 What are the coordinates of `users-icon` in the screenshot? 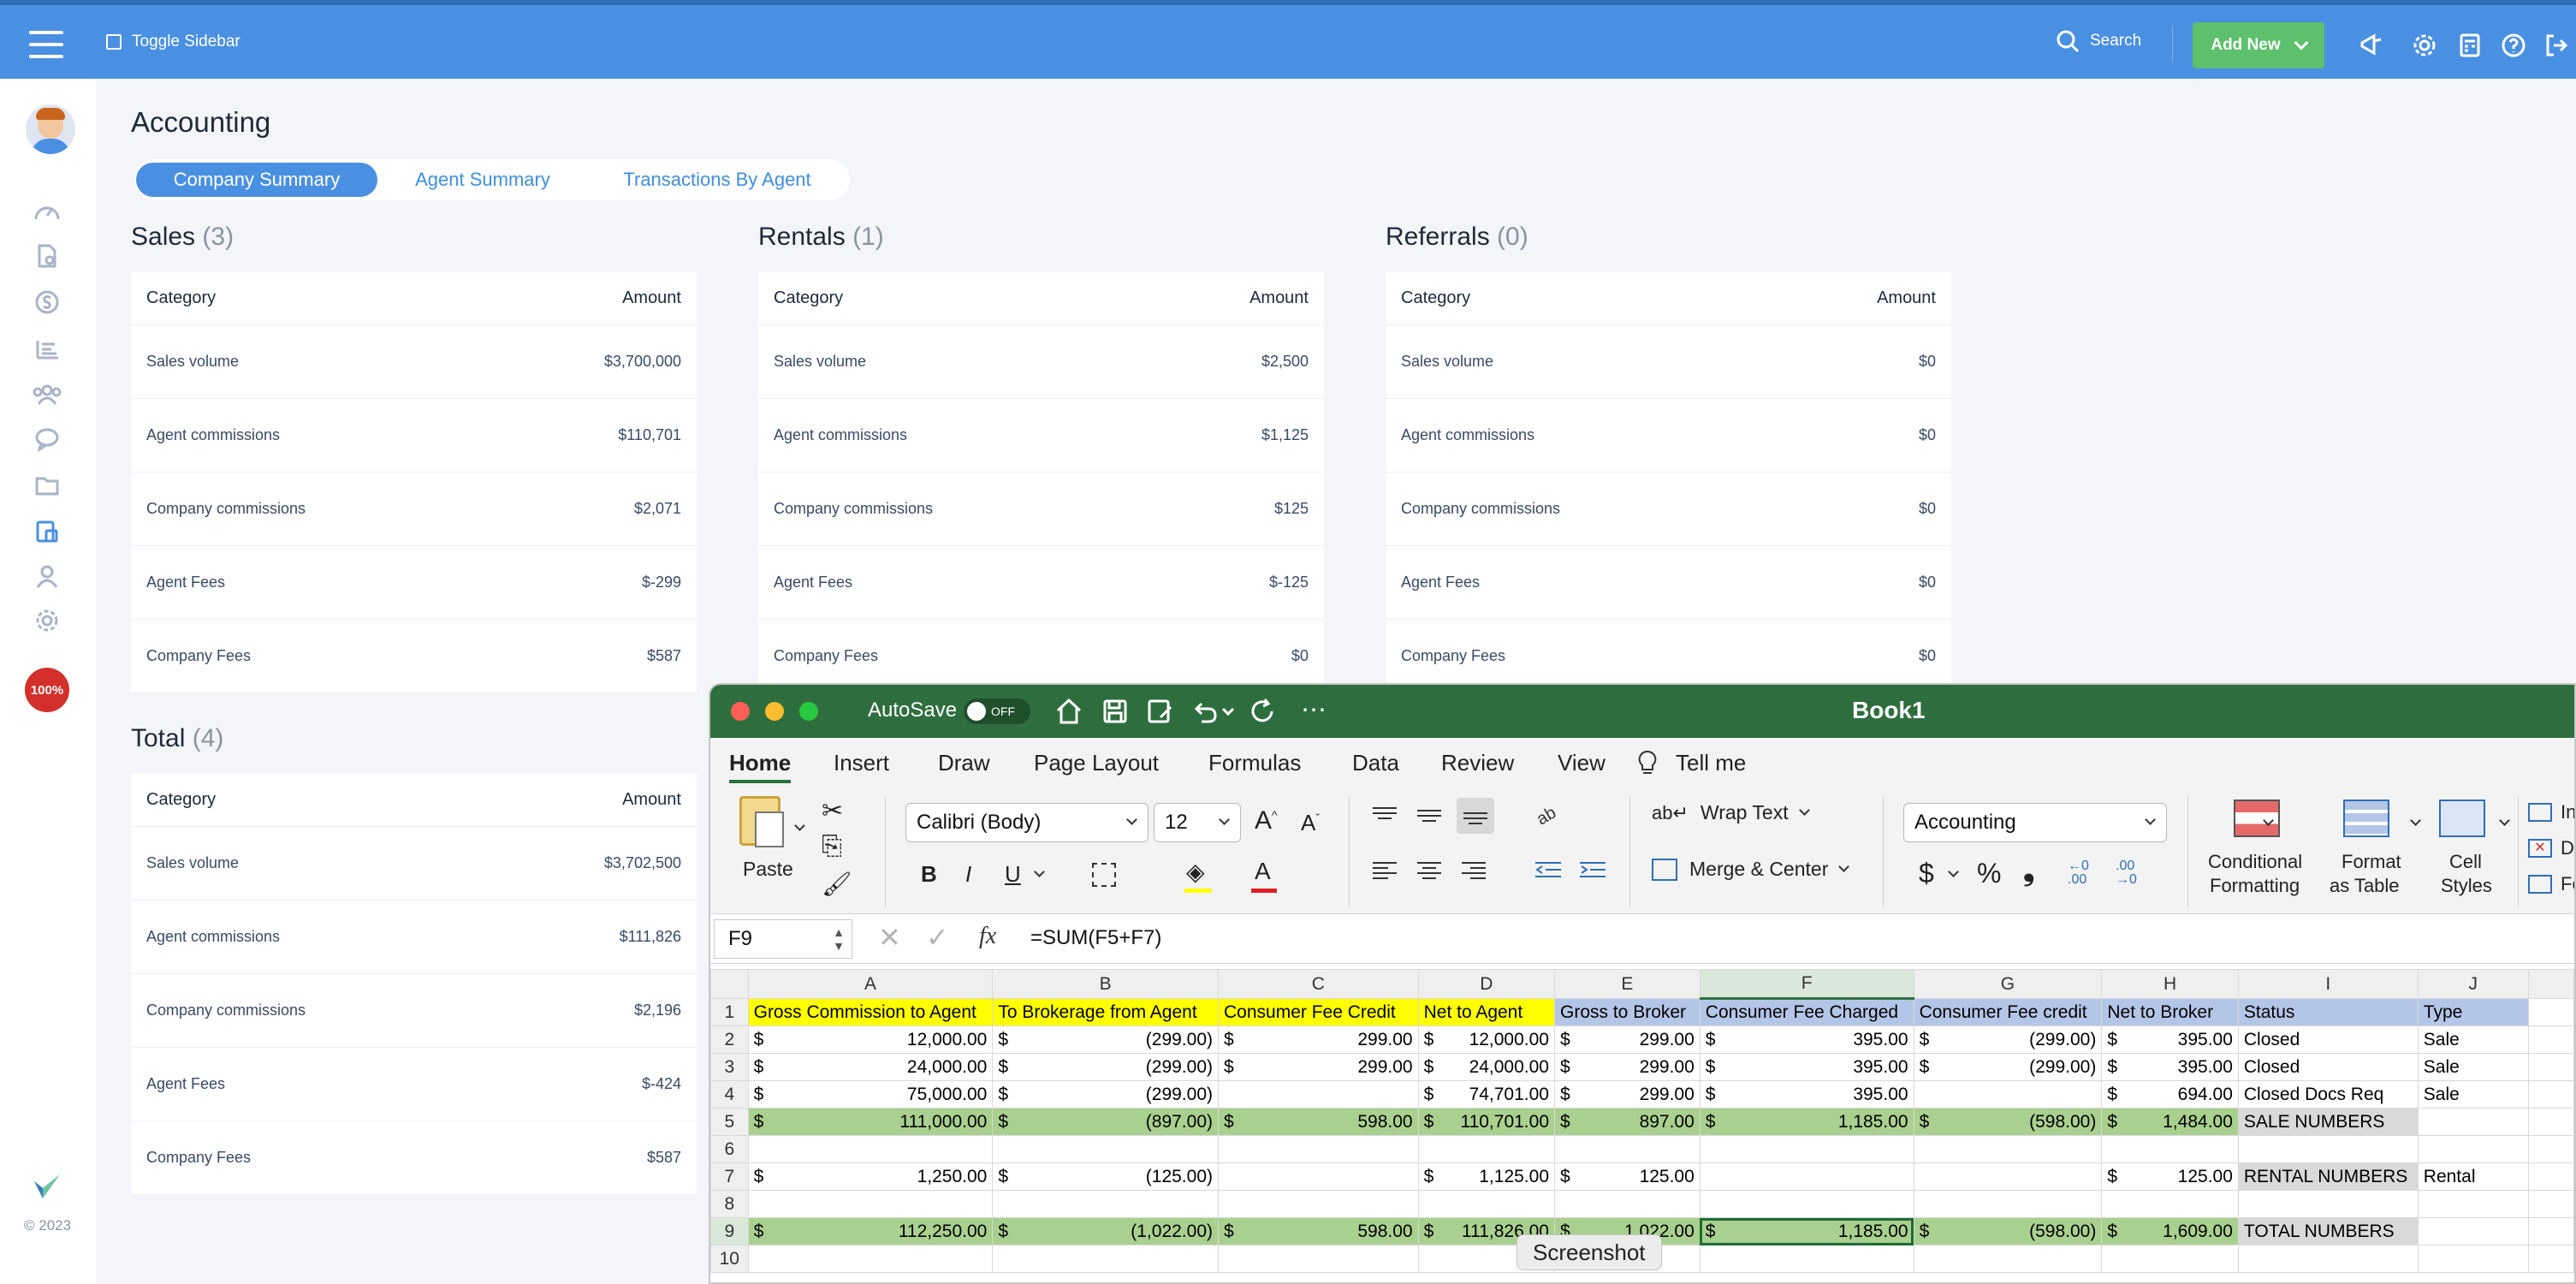 It's located at (47, 397).